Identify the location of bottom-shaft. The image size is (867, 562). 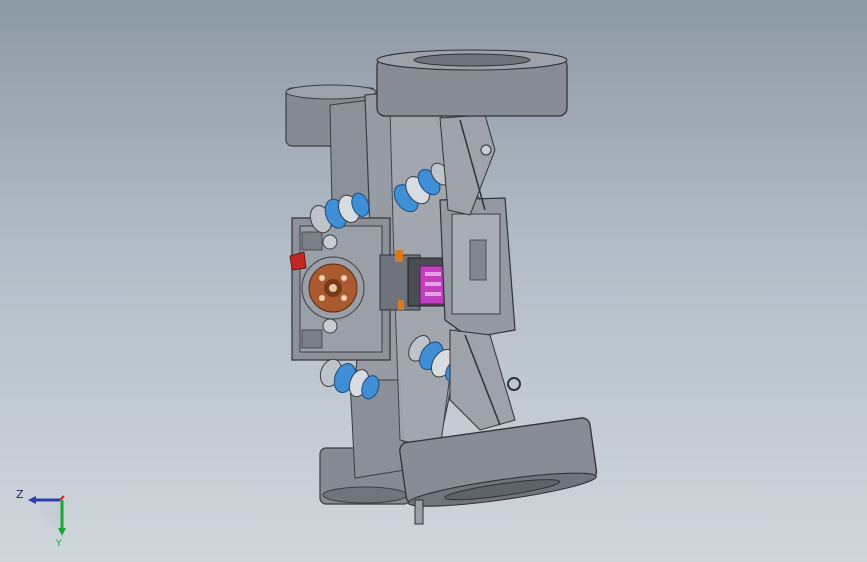
(419, 512).